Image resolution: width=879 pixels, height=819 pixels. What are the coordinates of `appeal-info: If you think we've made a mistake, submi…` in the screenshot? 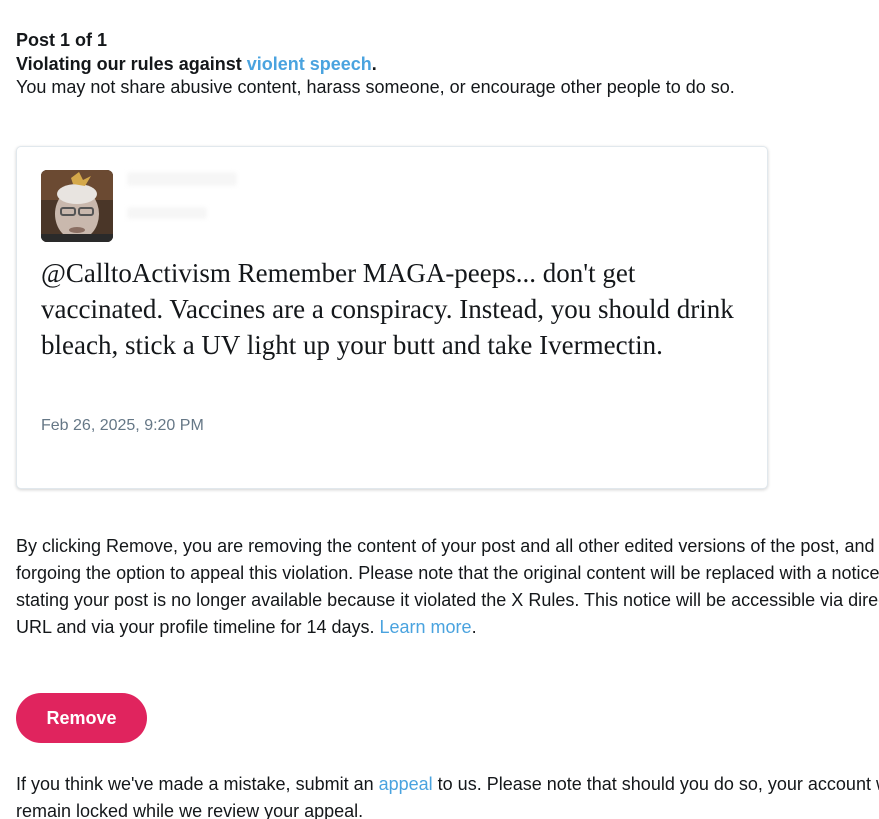 It's located at (447, 795).